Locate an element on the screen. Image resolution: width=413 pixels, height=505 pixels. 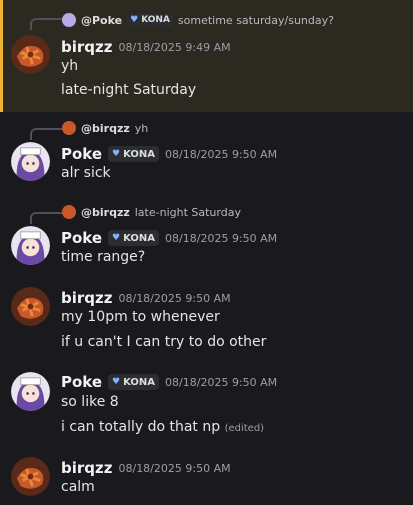
reply-author: @Poke is located at coordinates (101, 20).